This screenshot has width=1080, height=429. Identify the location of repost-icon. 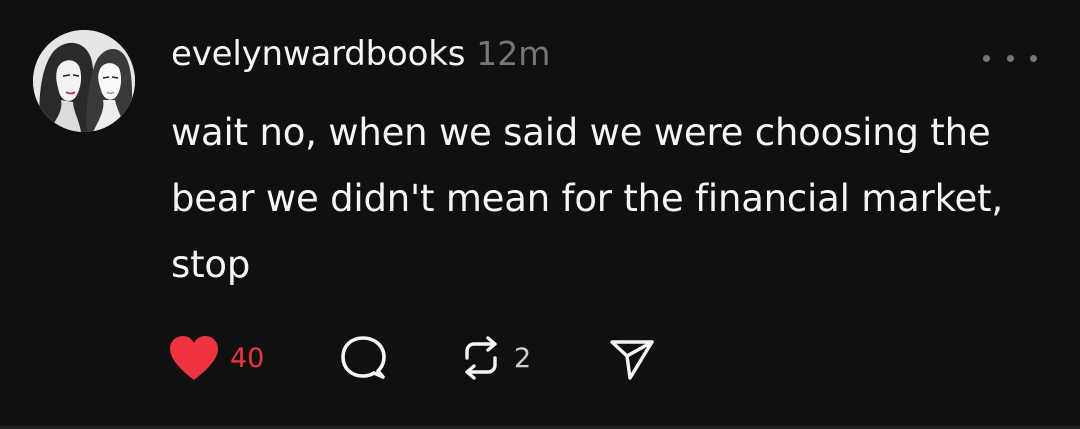
(481, 358).